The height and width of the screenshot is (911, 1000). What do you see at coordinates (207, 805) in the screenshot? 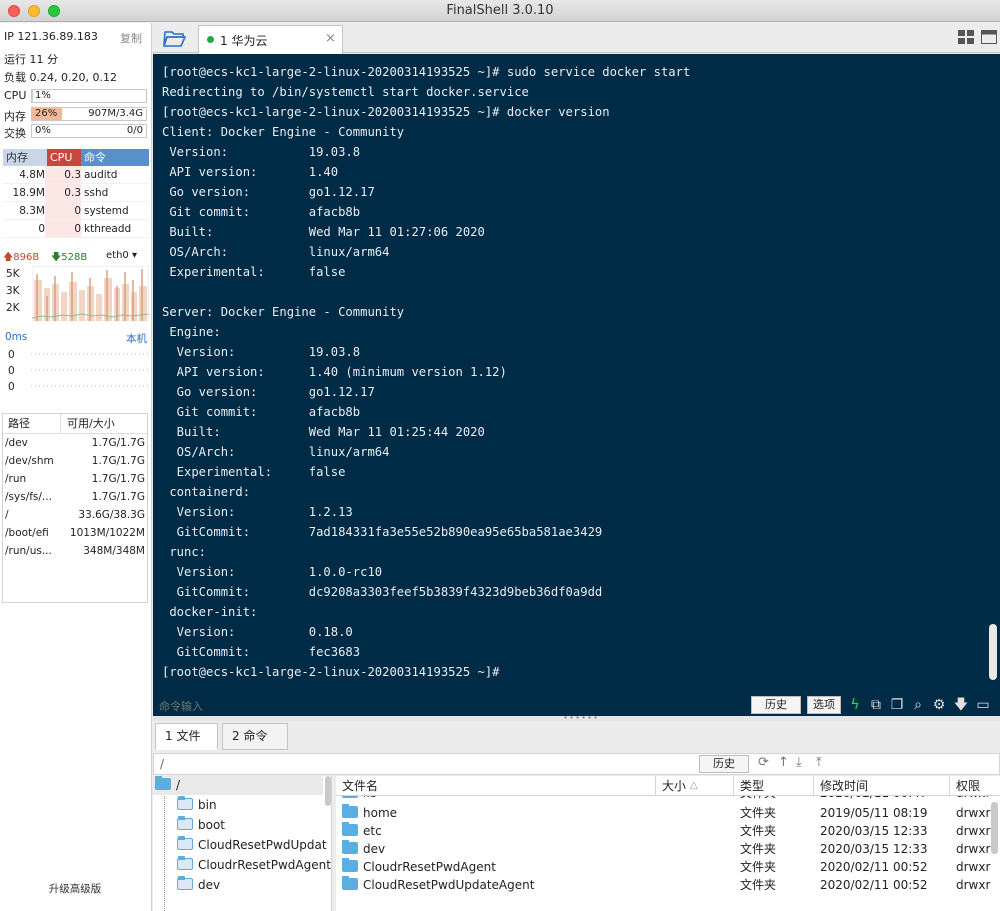
I see `tree-item-label: bin` at bounding box center [207, 805].